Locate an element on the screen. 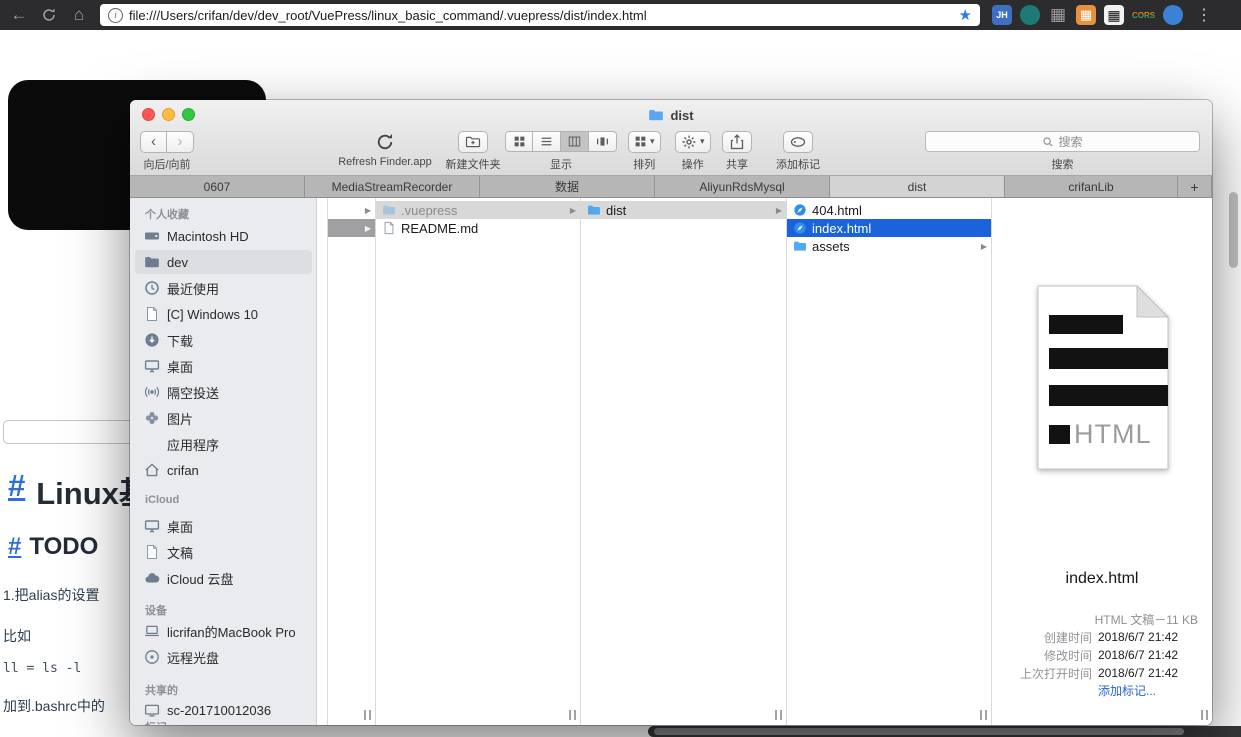 This screenshot has width=1241, height=737. extension-icon-grid: ▦ is located at coordinates (1058, 15).